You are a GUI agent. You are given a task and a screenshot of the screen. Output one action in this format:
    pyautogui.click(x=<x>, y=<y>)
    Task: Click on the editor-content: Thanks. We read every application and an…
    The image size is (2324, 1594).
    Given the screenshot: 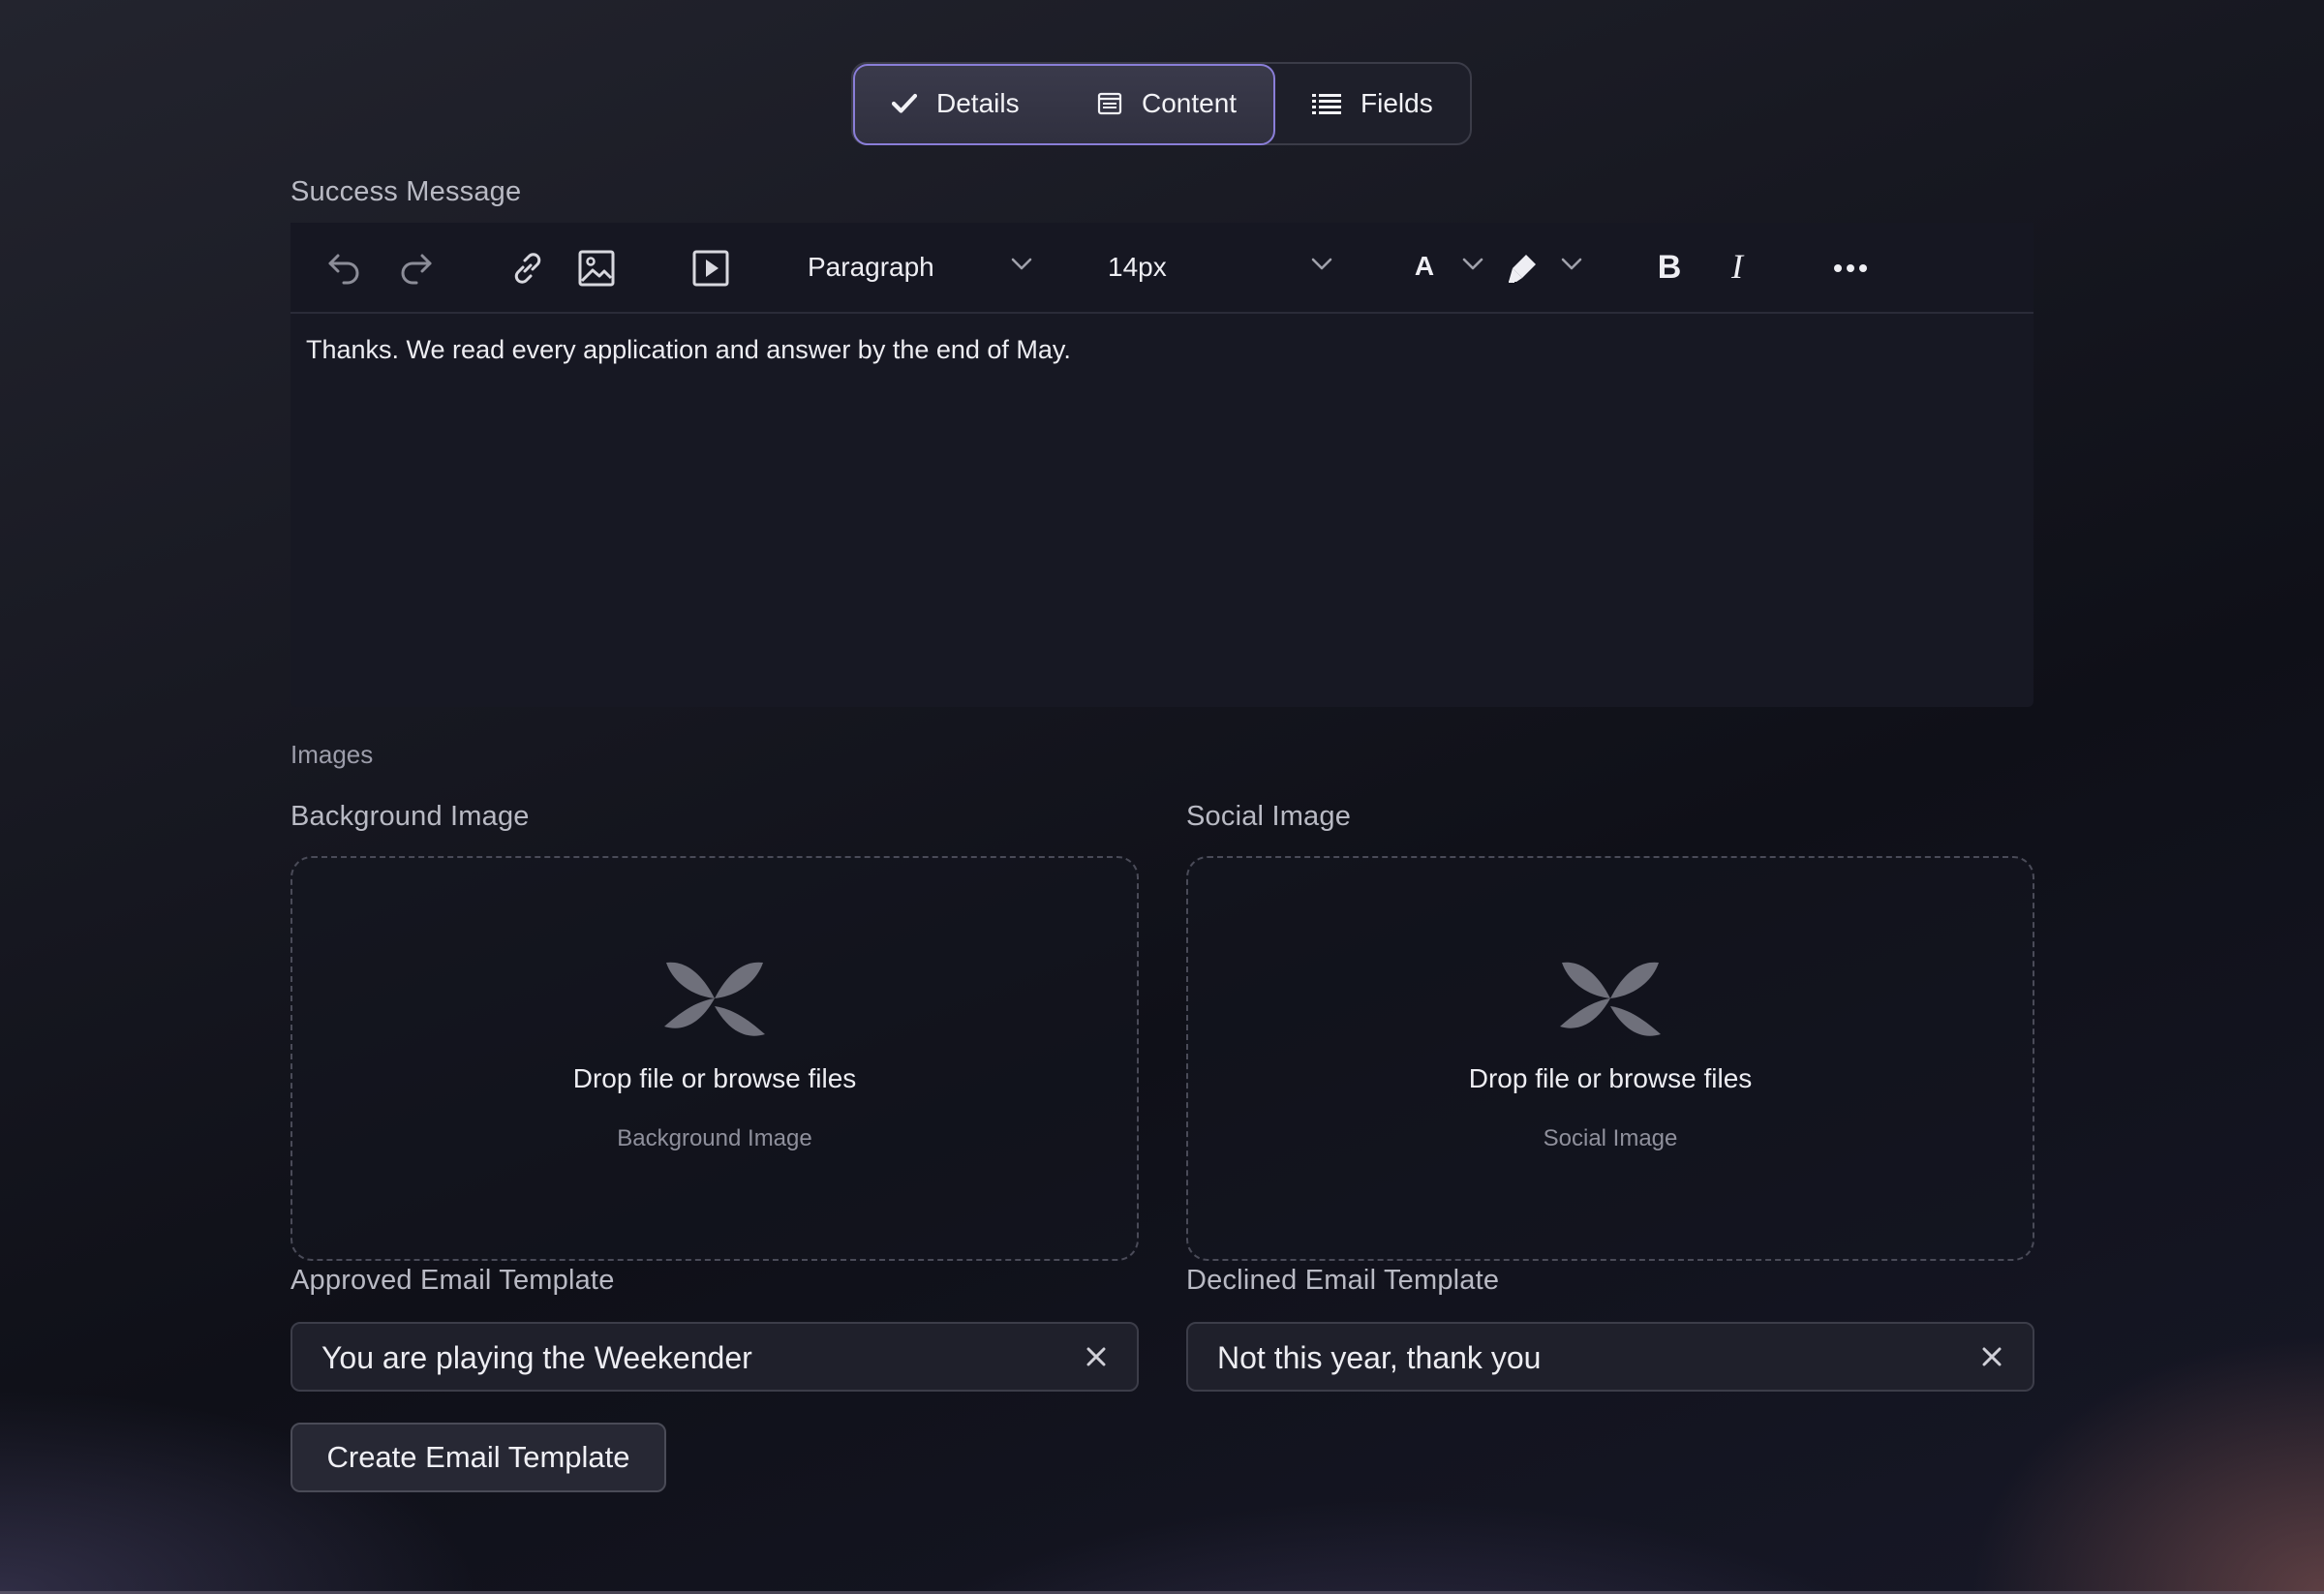 What is the action you would take?
    pyautogui.click(x=689, y=350)
    